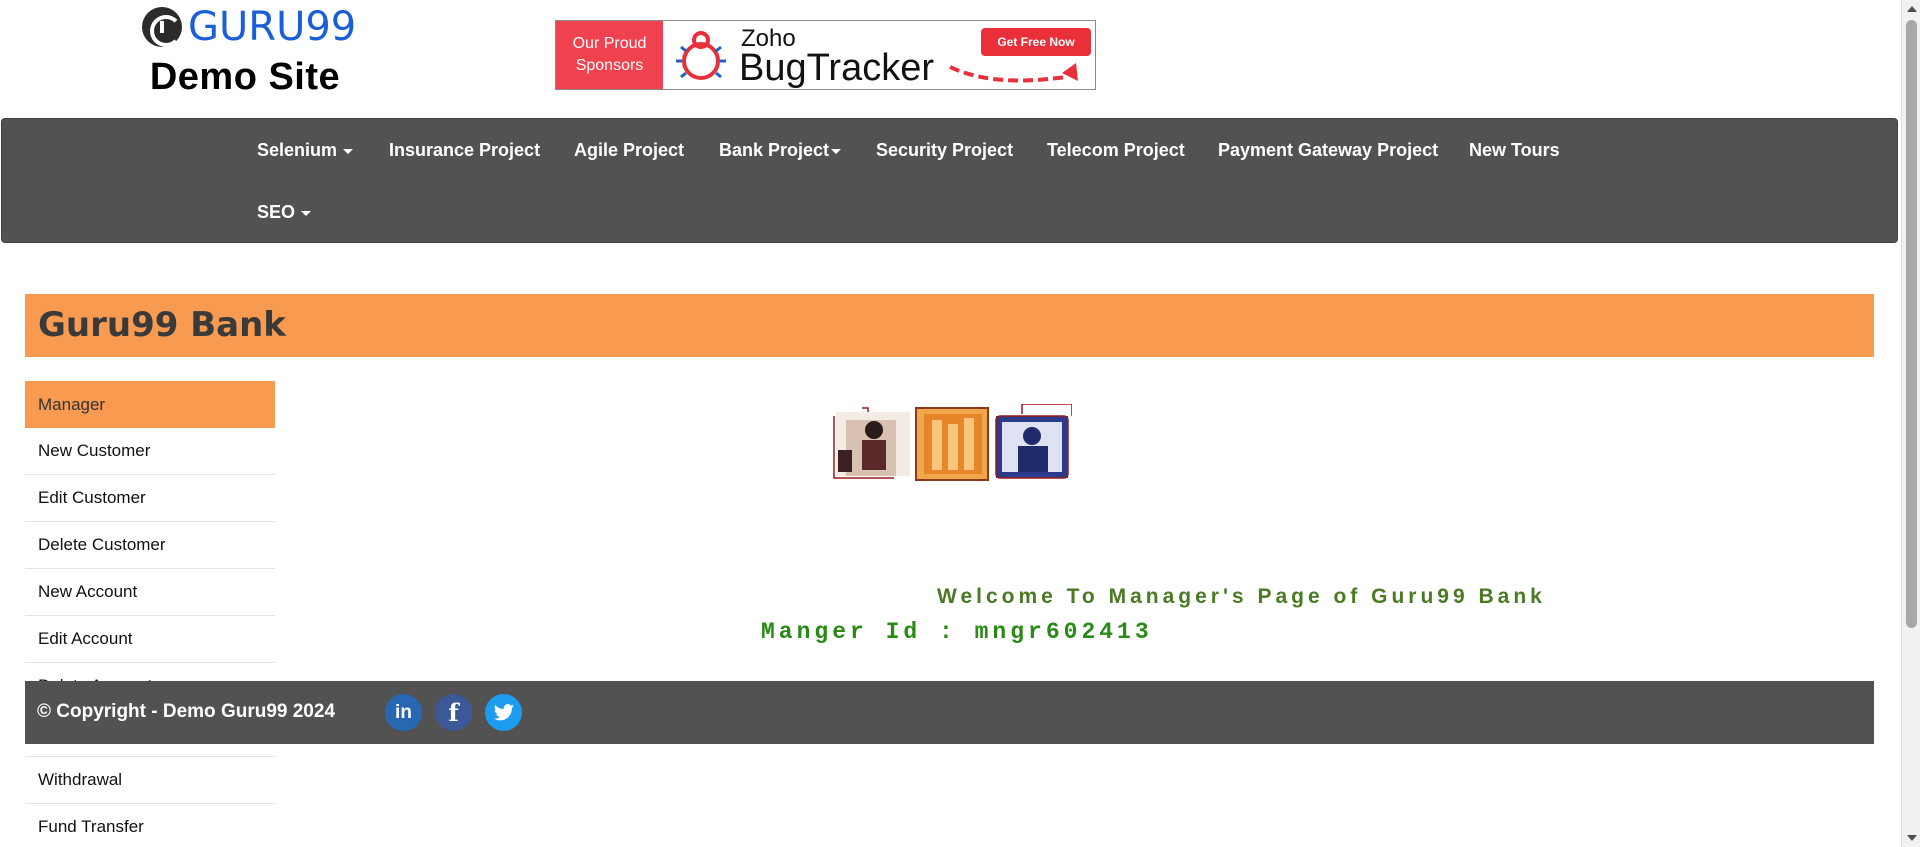 Image resolution: width=1920 pixels, height=847 pixels. What do you see at coordinates (284, 212) in the screenshot?
I see `nav-seo: SEO` at bounding box center [284, 212].